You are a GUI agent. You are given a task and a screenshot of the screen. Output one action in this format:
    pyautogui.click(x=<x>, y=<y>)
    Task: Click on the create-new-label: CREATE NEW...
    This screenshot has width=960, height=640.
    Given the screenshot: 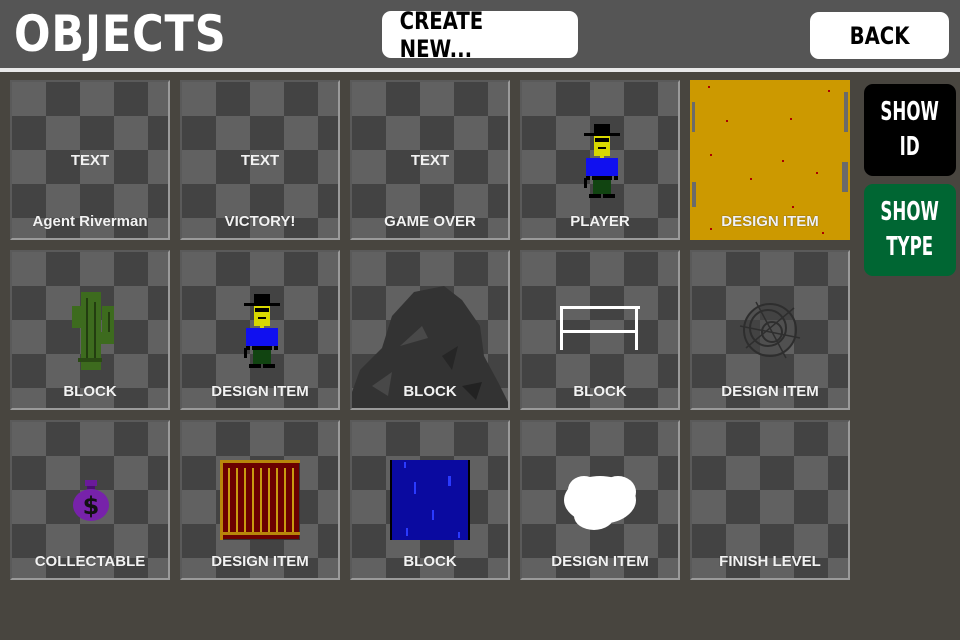 What is the action you would take?
    pyautogui.click(x=441, y=34)
    